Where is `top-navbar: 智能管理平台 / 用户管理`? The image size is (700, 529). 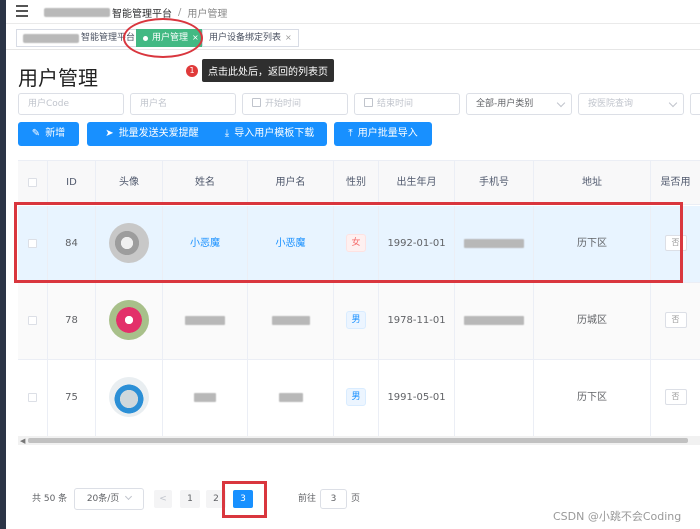 top-navbar: 智能管理平台 / 用户管理 is located at coordinates (353, 12).